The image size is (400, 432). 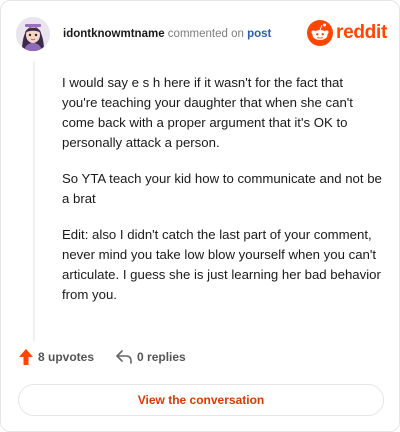 What do you see at coordinates (320, 33) in the screenshot?
I see `reddit-snoo-icon` at bounding box center [320, 33].